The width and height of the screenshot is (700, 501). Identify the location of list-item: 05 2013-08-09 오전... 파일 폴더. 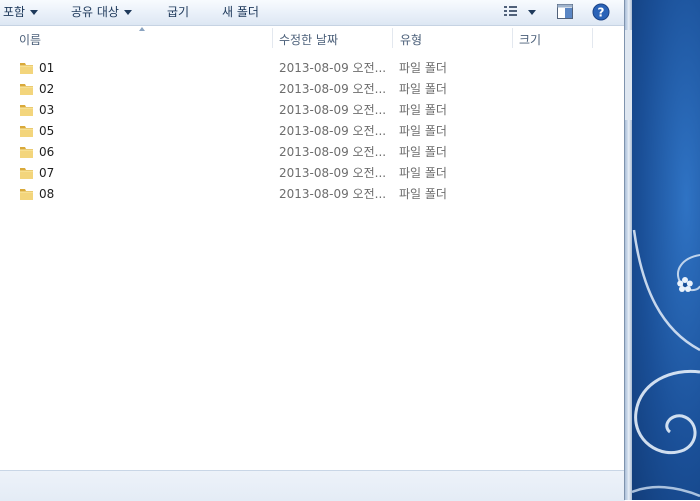
(312, 131).